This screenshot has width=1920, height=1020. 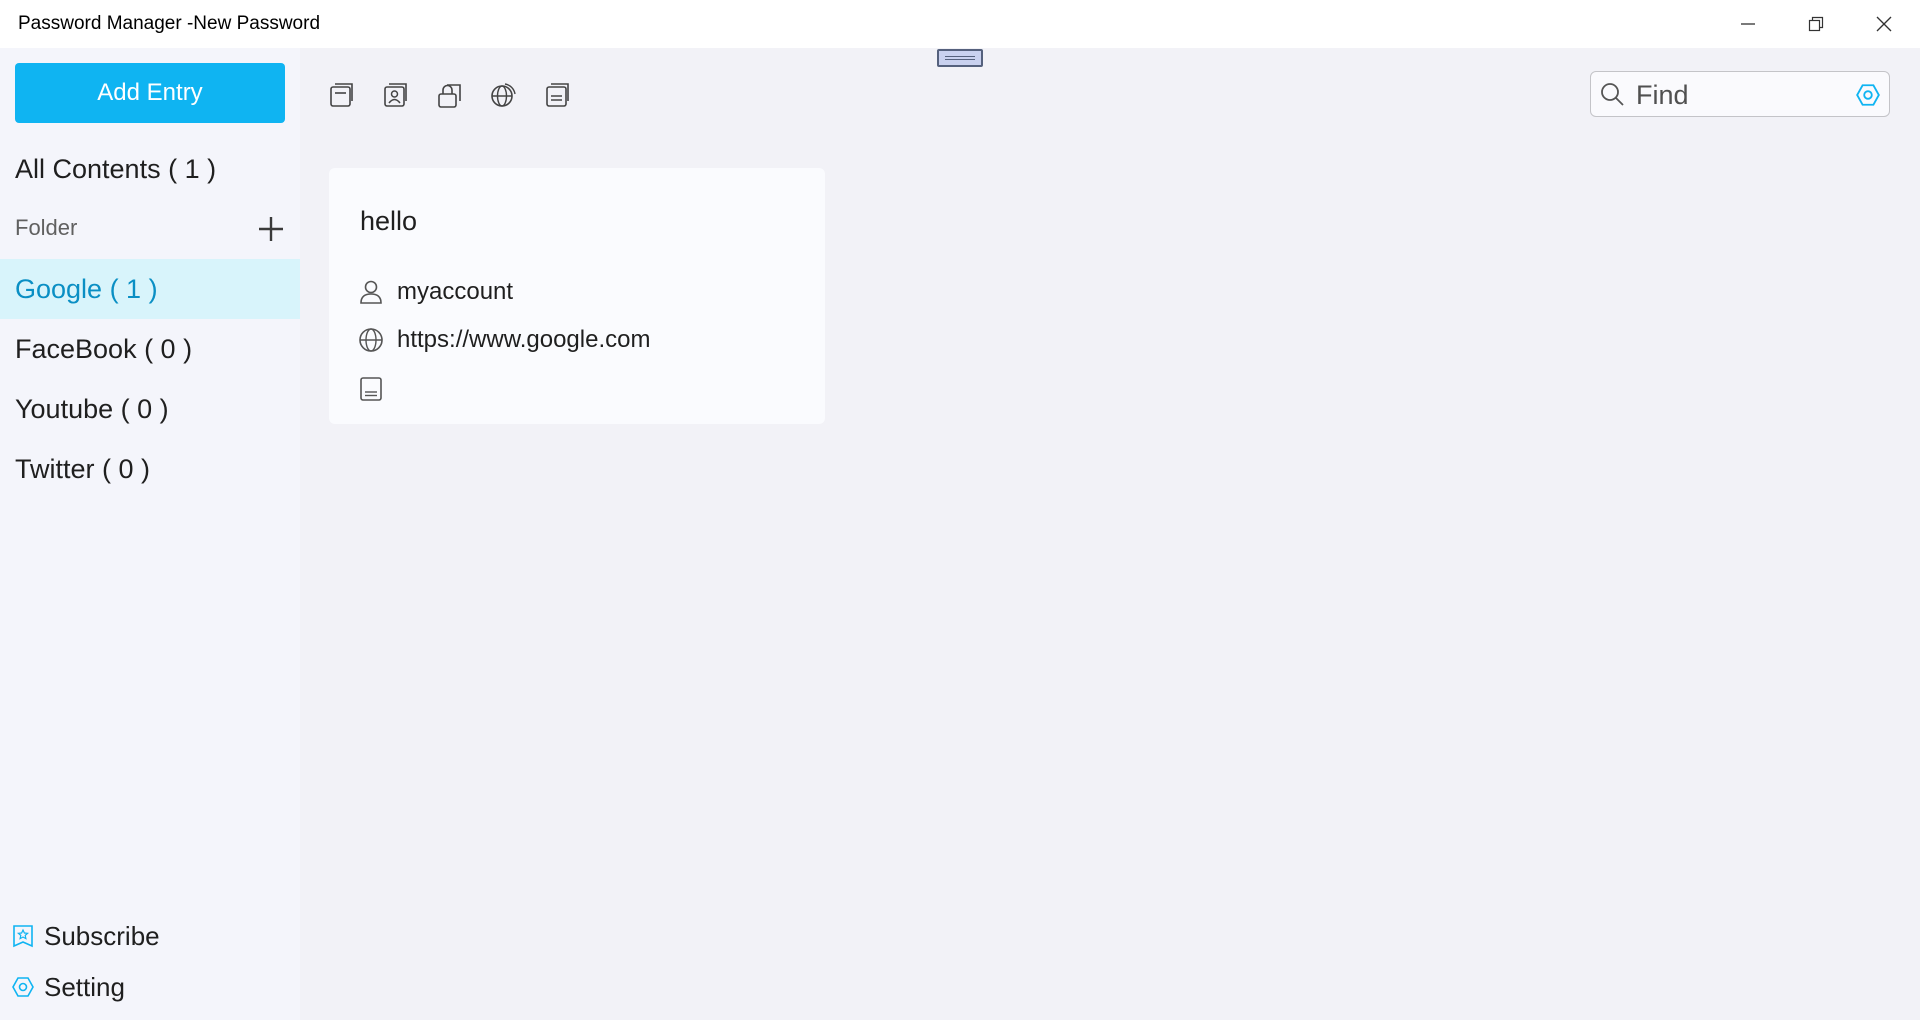 I want to click on sidebar-item-google: Google ( 1 ), so click(x=150, y=289).